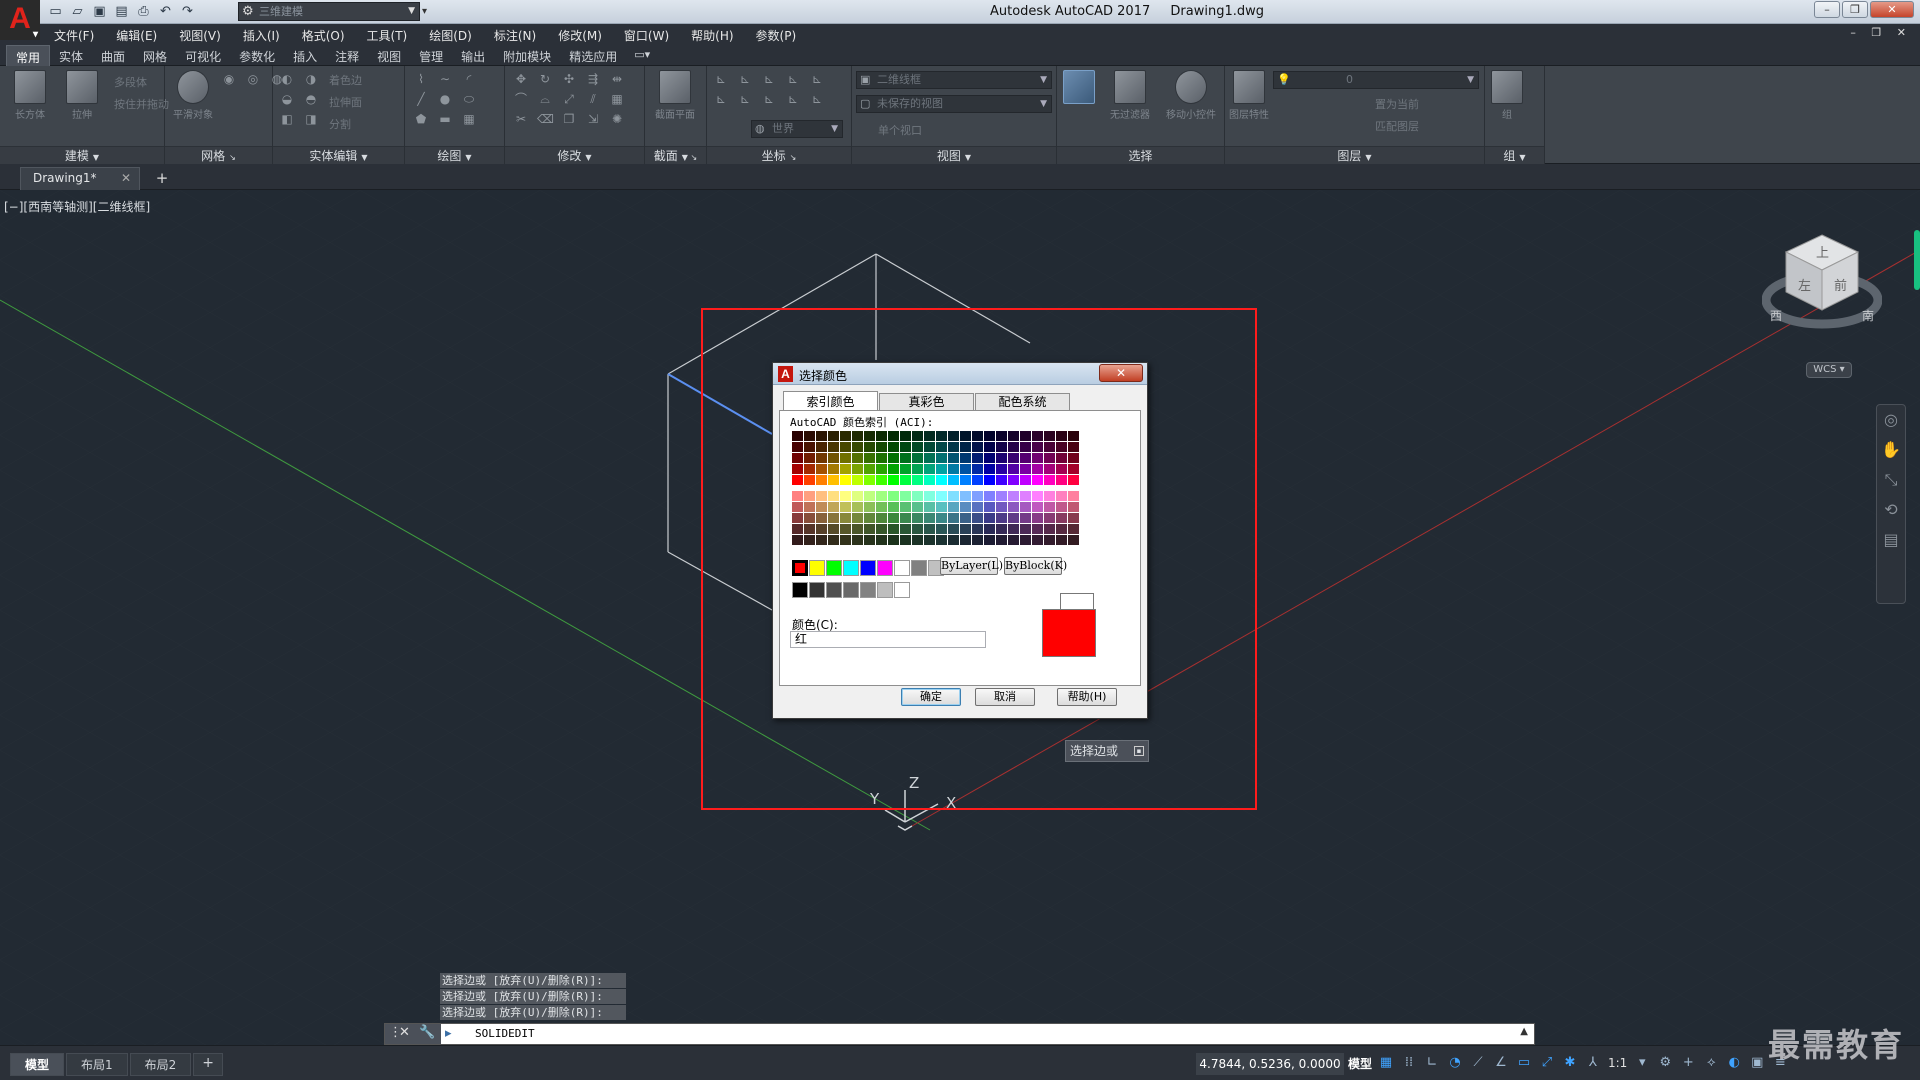  I want to click on culling-tool: 无过滤器, so click(1130, 95).